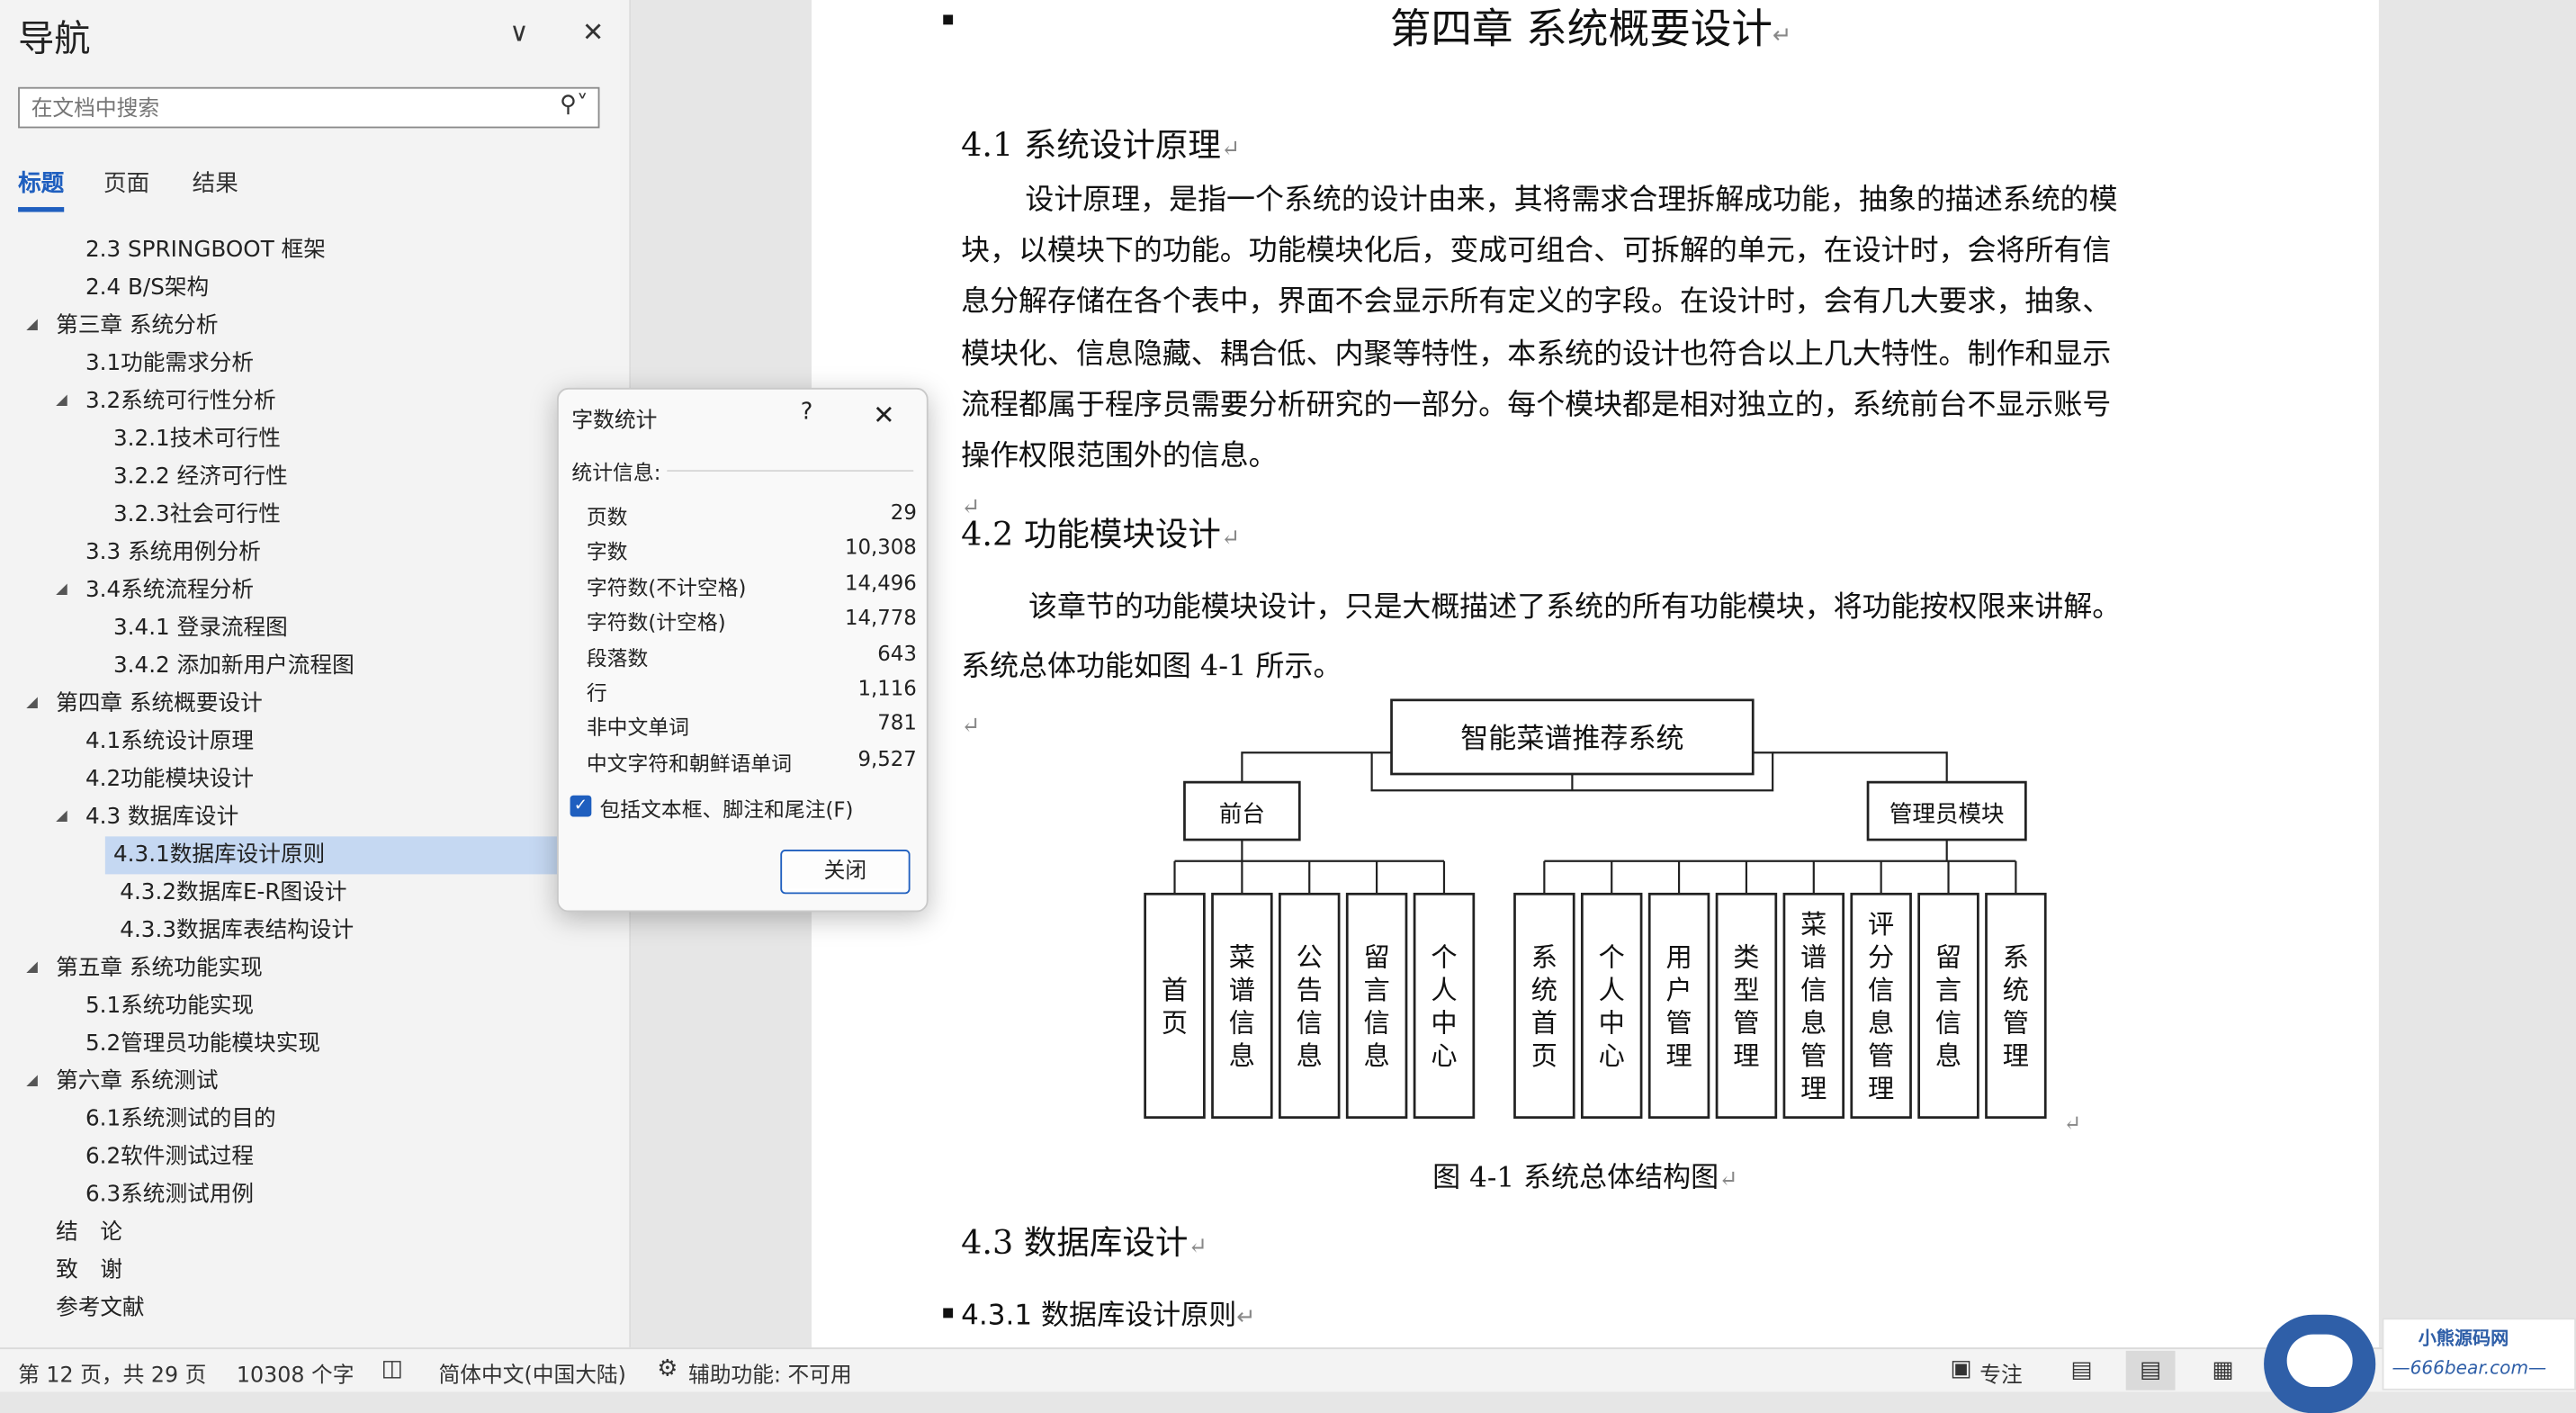 The height and width of the screenshot is (1413, 2576). What do you see at coordinates (112, 1372) in the screenshot?
I see `page-count: 第 12 页，共 29 页` at bounding box center [112, 1372].